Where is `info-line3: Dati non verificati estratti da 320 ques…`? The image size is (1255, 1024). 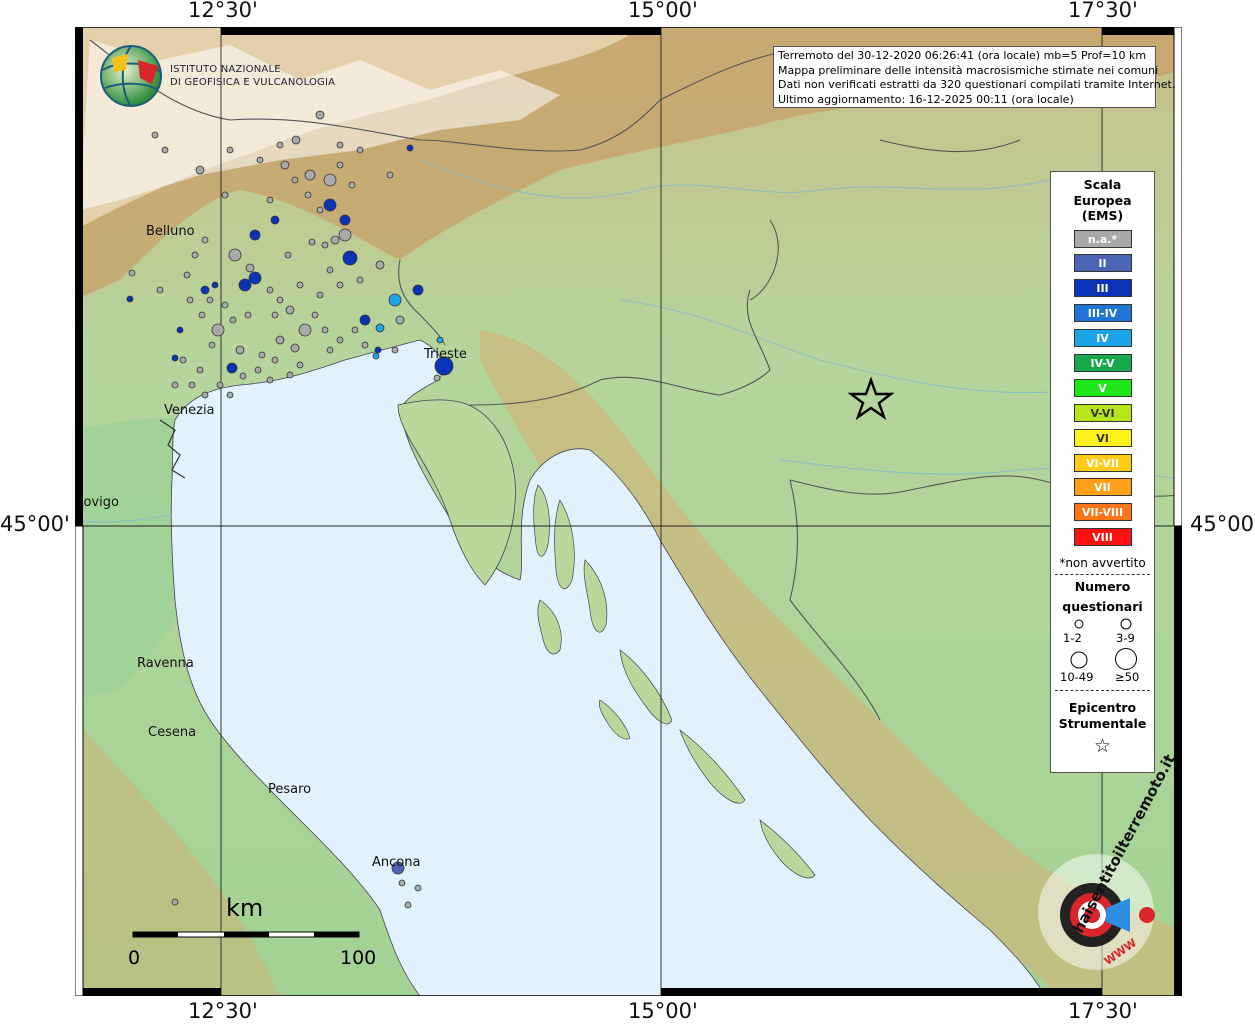
info-line3: Dati non verificati estratti da 320 ques… is located at coordinates (977, 85).